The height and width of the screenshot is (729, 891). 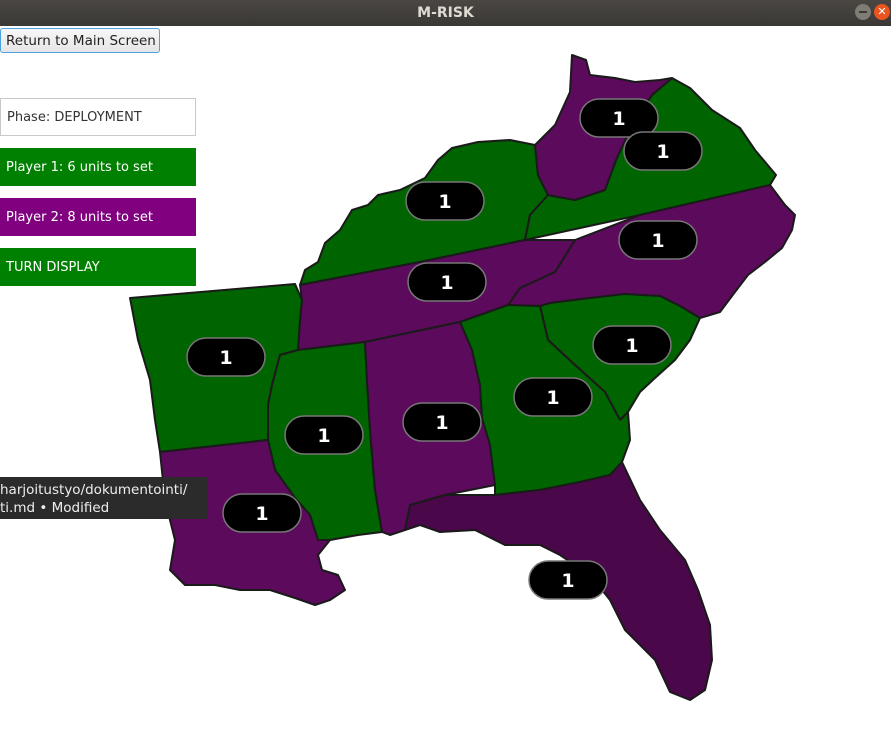 What do you see at coordinates (98, 267) in the screenshot?
I see `turn-display-button: TURN DISPLAY` at bounding box center [98, 267].